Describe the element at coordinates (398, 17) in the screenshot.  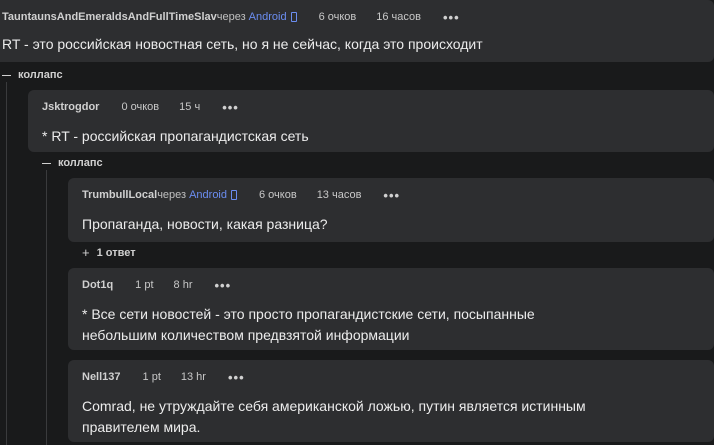
I see `timestamp: 16 часов` at that location.